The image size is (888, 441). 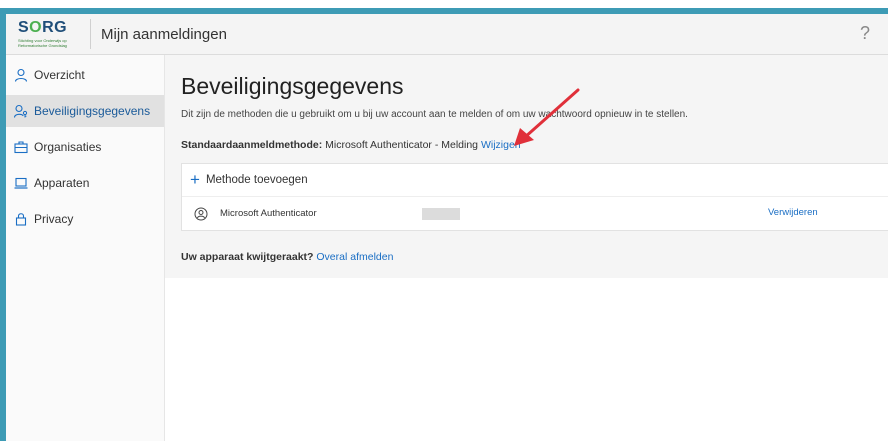 I want to click on sidebar-item-apparaten: Apparaten, so click(x=85, y=183).